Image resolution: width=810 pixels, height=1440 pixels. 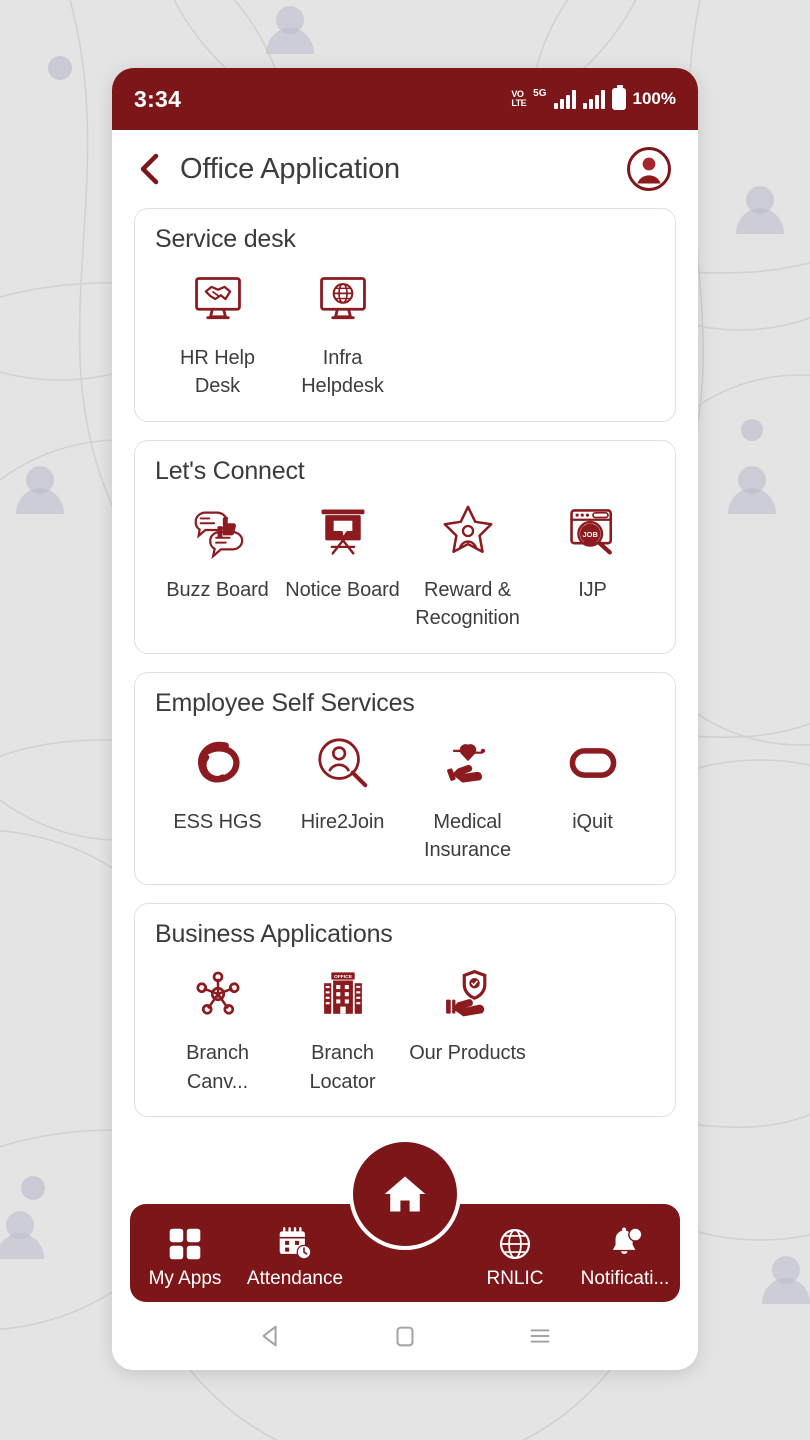 I want to click on nav-item-my-apps: My Apps, so click(x=185, y=1257).